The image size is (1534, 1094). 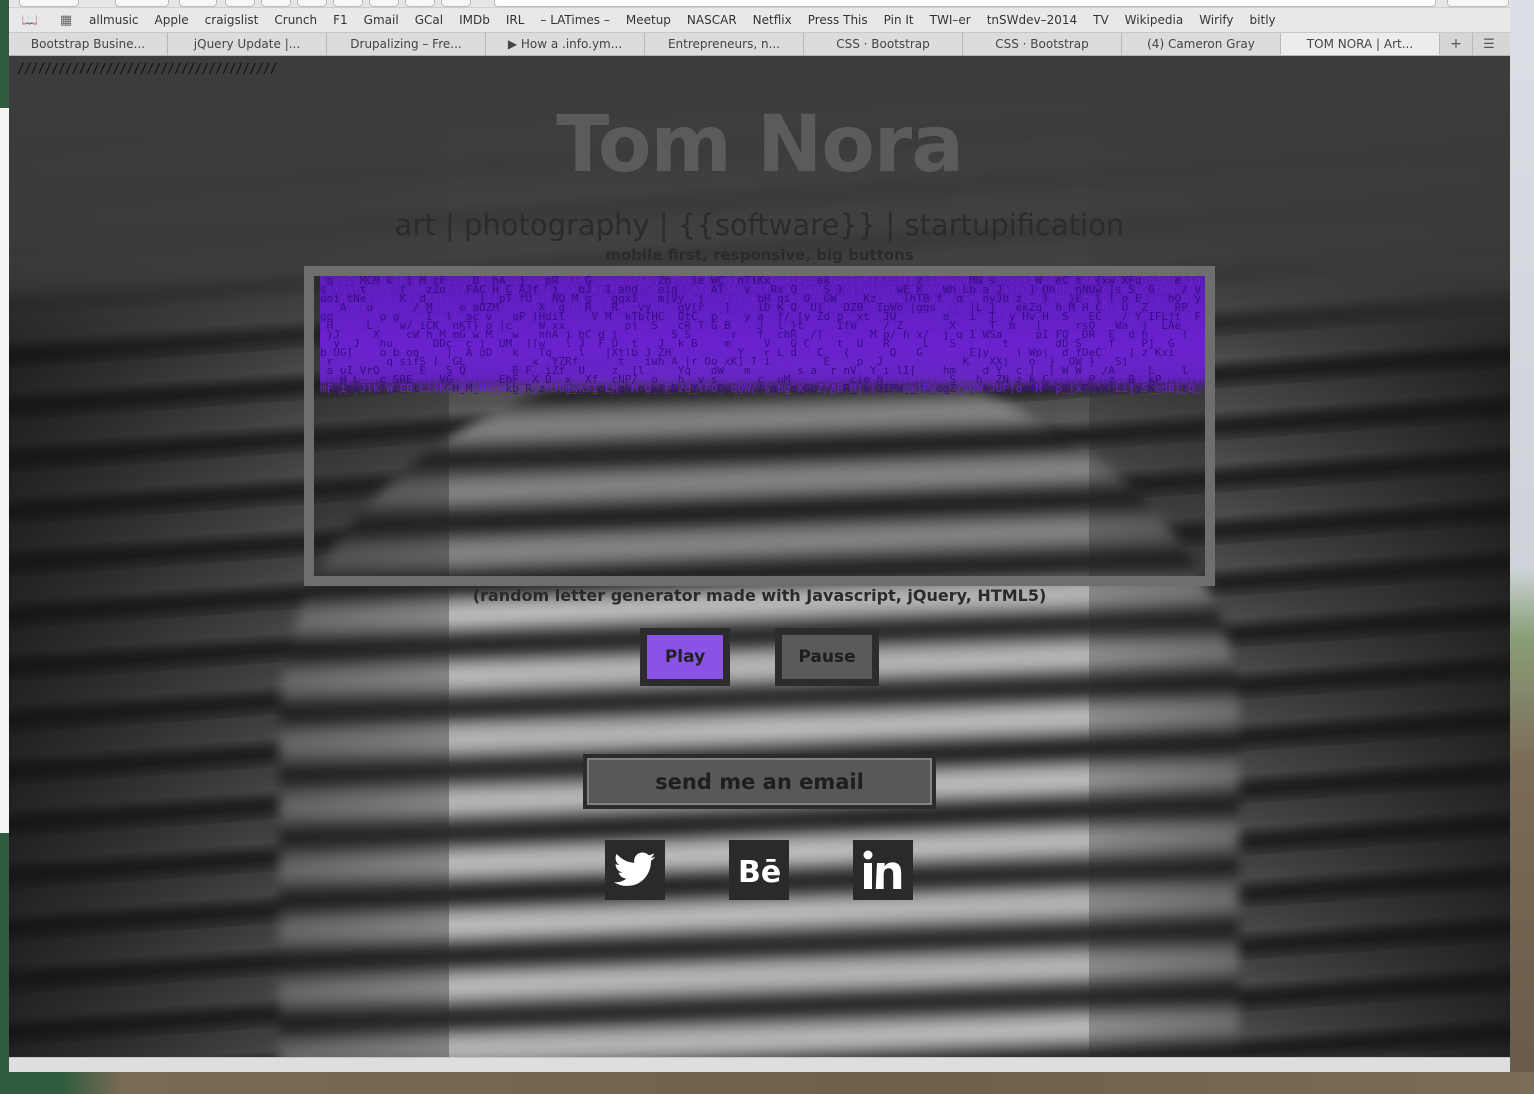 What do you see at coordinates (712, 20) in the screenshot?
I see `bookmark-item: NASCAR` at bounding box center [712, 20].